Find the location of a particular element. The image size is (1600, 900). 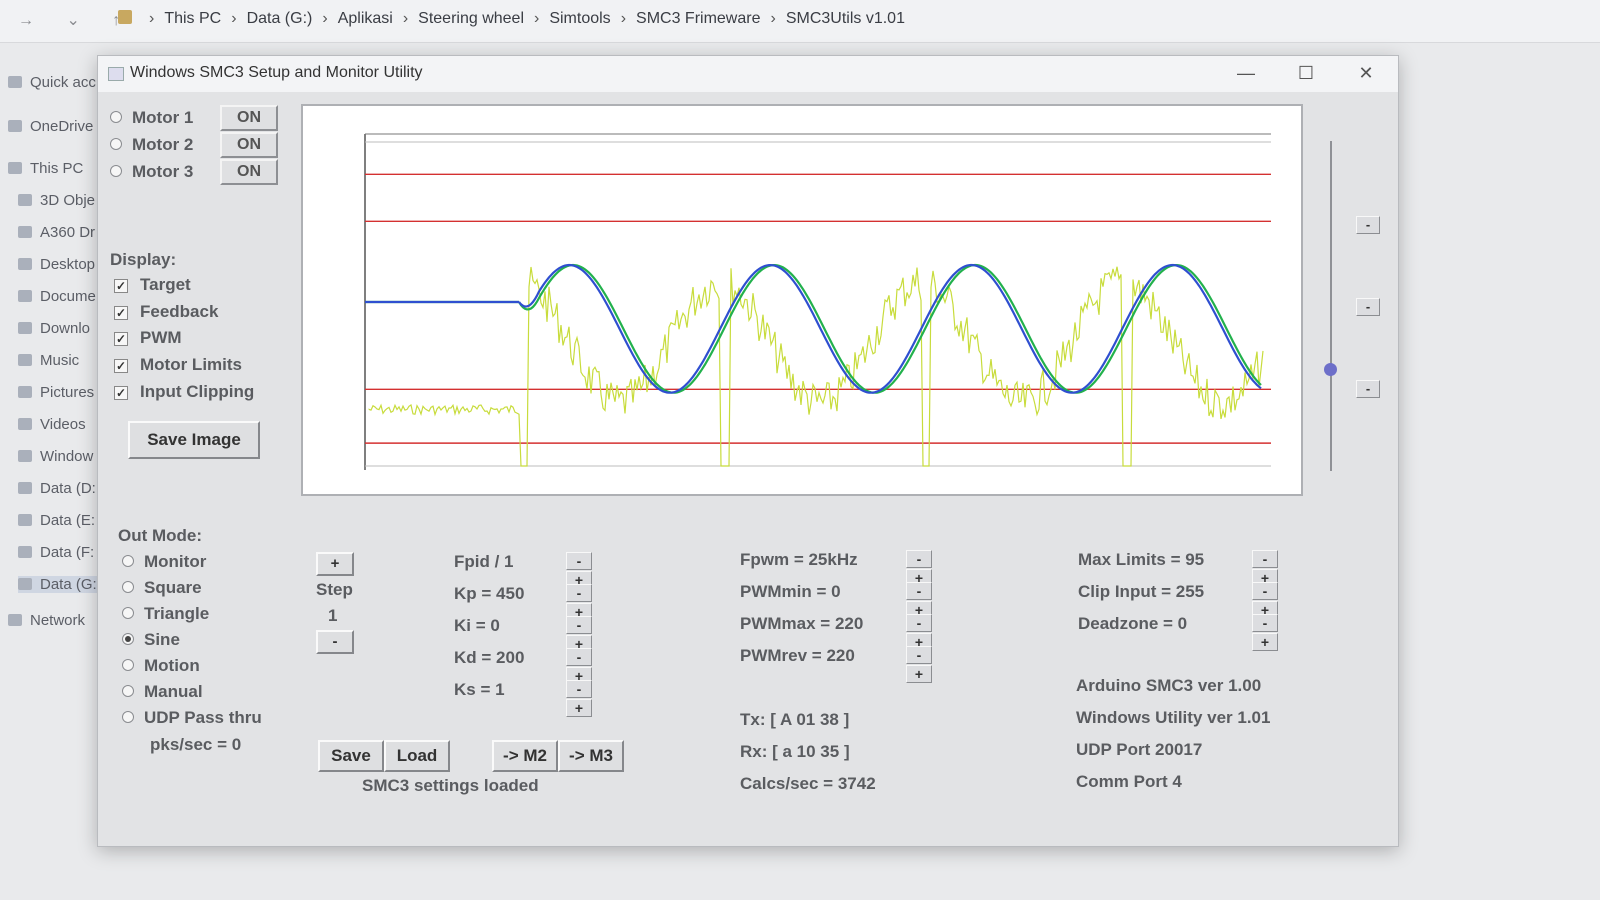

display-pwm-label: PWM is located at coordinates (161, 337).